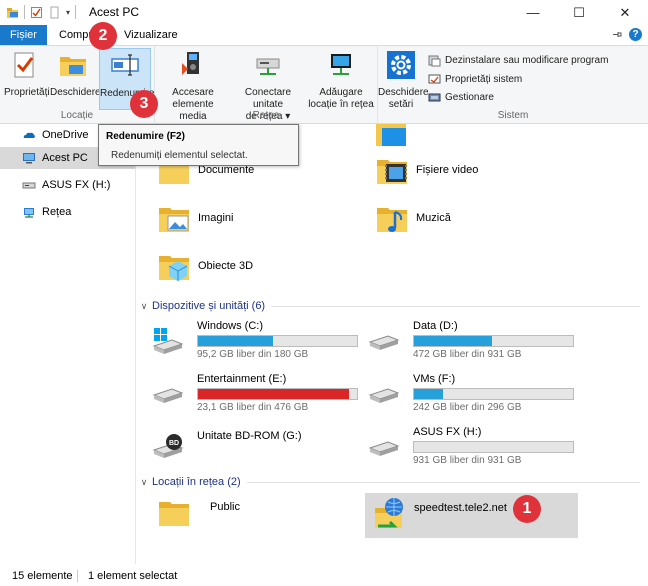 The image size is (648, 586). Describe the element at coordinates (253, 354) in the screenshot. I see `drive-free-space: 95,2 GB liber din 180 GB` at that location.